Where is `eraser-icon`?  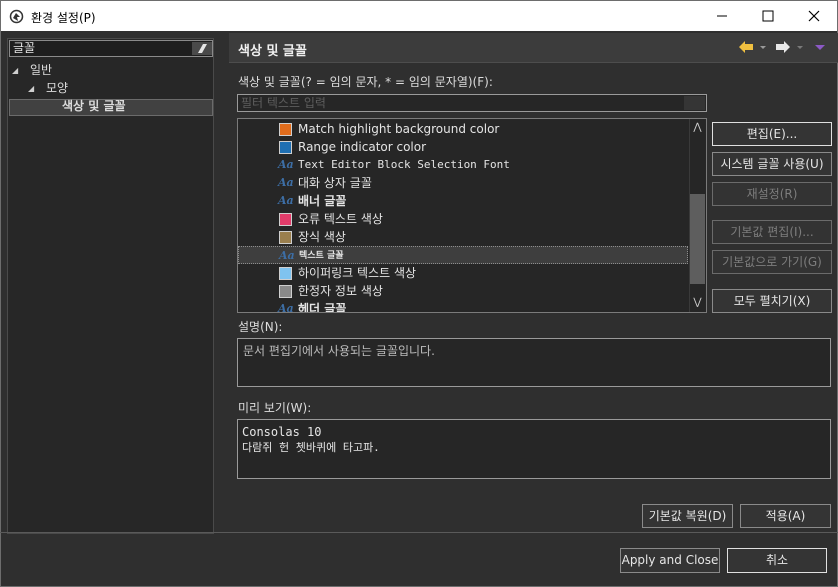 eraser-icon is located at coordinates (202, 48).